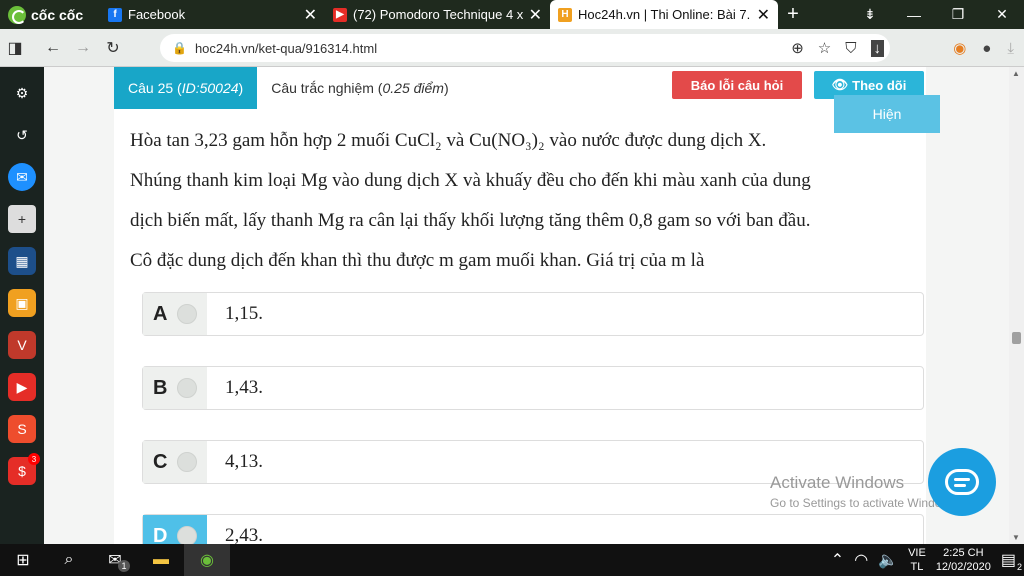 Image resolution: width=1024 pixels, height=576 pixels. Describe the element at coordinates (840, 84) in the screenshot. I see `eye-icon: 👁` at that location.